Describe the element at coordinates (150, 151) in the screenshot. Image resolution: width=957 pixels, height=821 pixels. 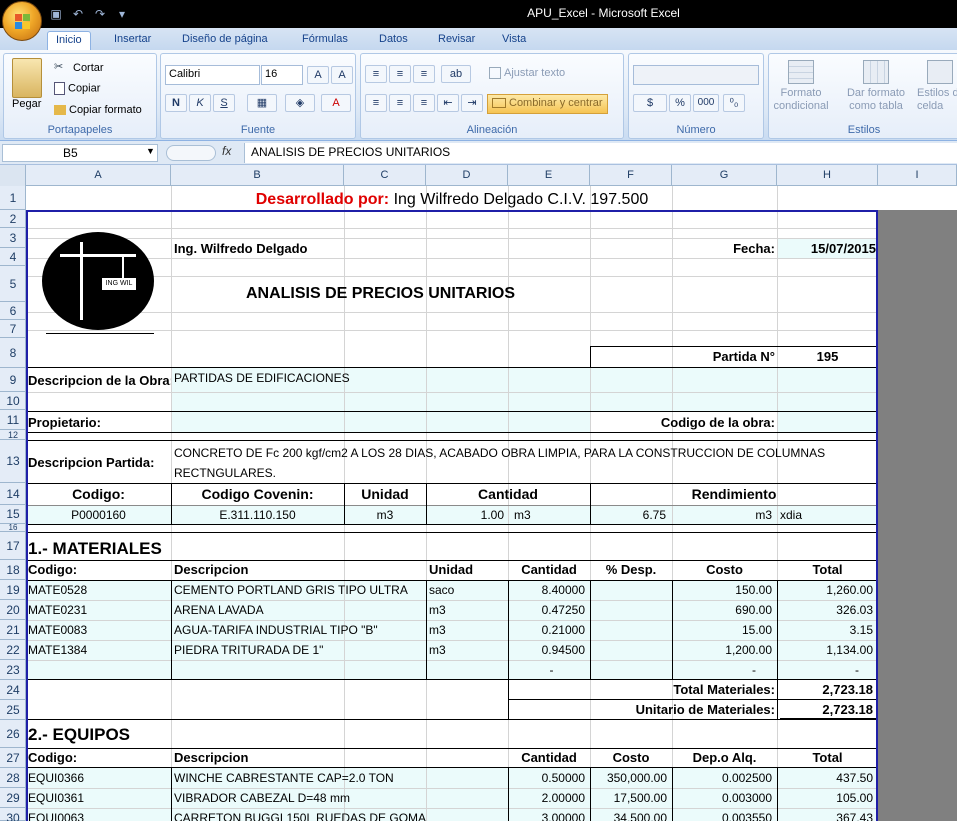
I see `chevron-down-icon: ▼` at that location.